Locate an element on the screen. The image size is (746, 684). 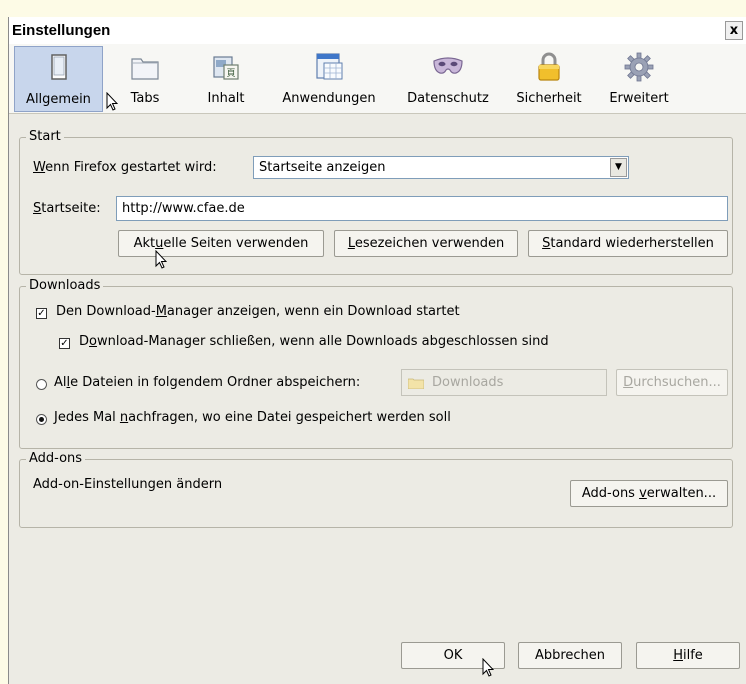
close-button: x is located at coordinates (734, 30).